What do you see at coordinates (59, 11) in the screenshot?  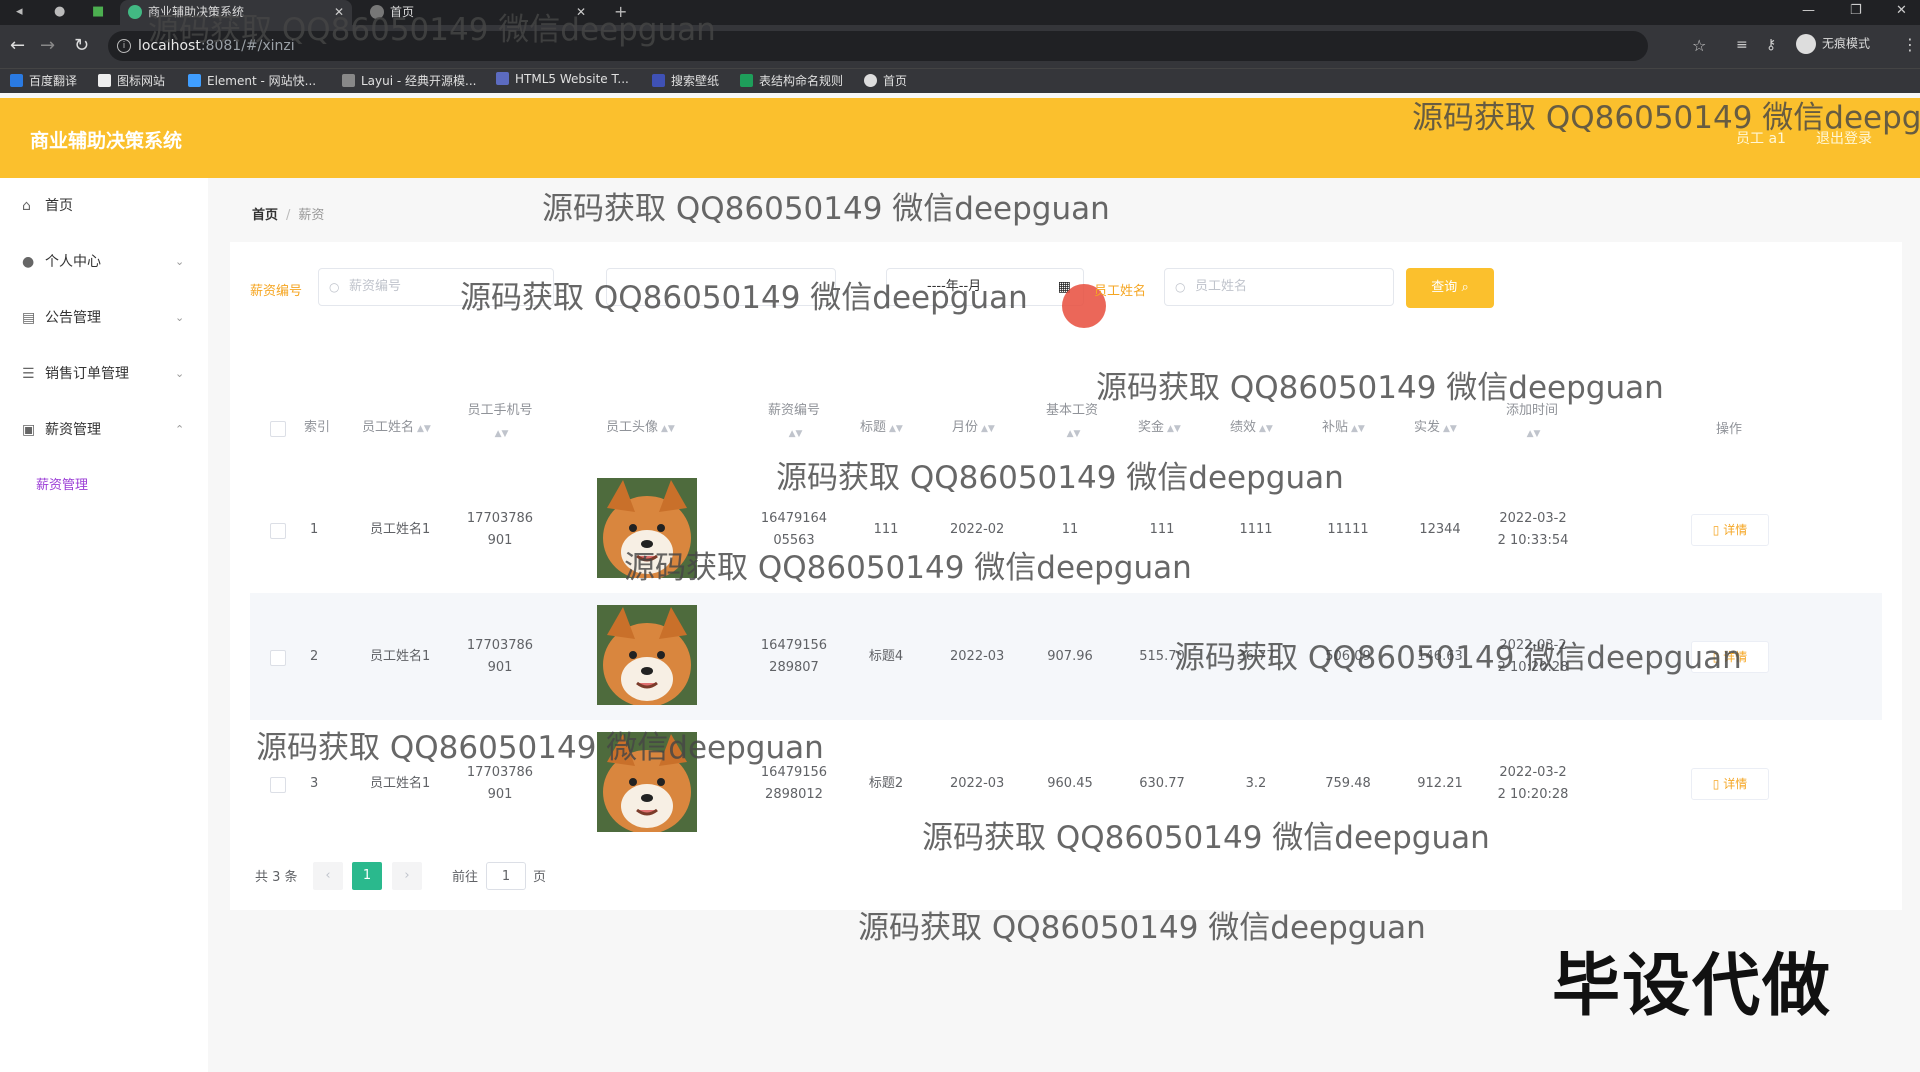 I see `globe-icon: ●` at bounding box center [59, 11].